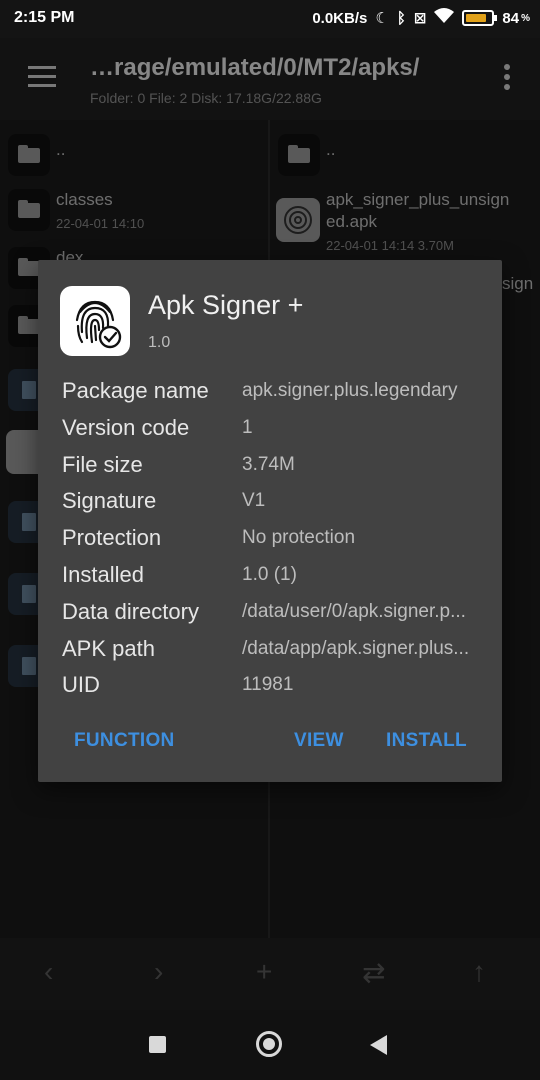  What do you see at coordinates (157, 1044) in the screenshot?
I see `recents-icon` at bounding box center [157, 1044].